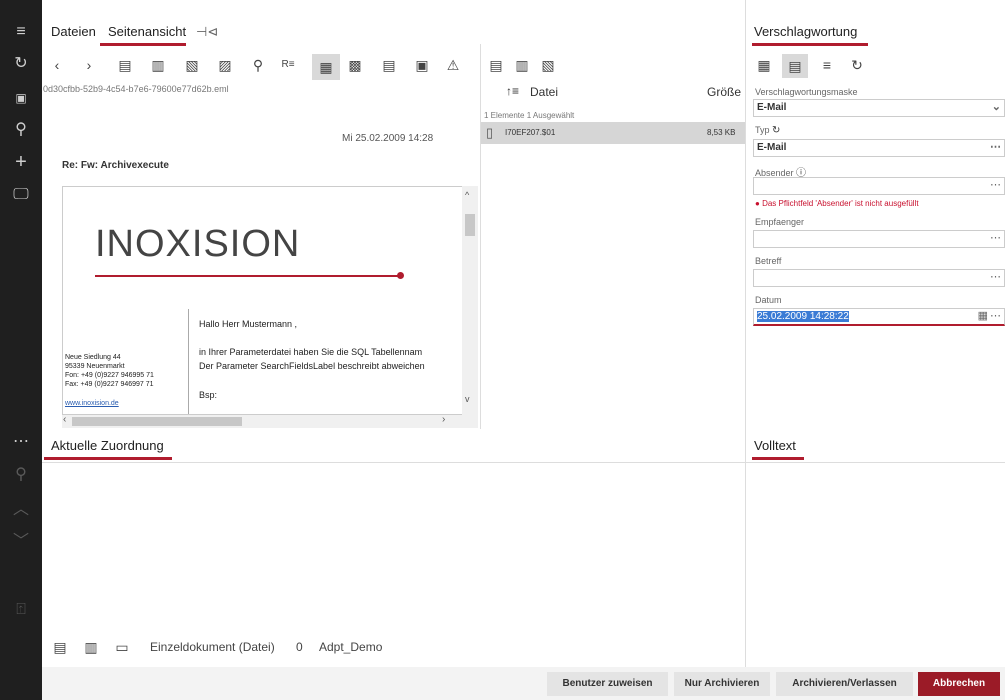 The width and height of the screenshot is (1005, 700). Describe the element at coordinates (207, 32) in the screenshot. I see `pin-icon: ⊣⊲` at that location.